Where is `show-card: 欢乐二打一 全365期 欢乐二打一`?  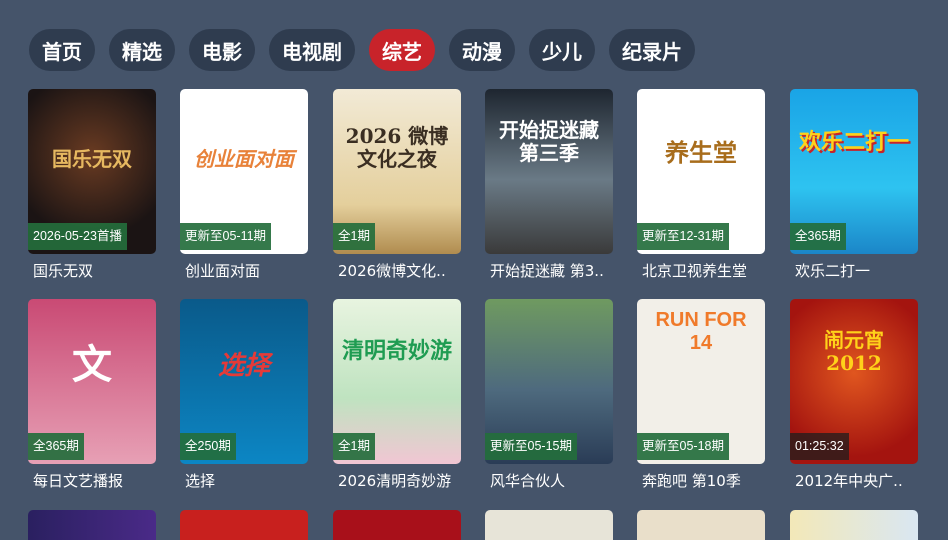
show-card: 欢乐二打一 全365期 欢乐二打一 is located at coordinates (854, 185).